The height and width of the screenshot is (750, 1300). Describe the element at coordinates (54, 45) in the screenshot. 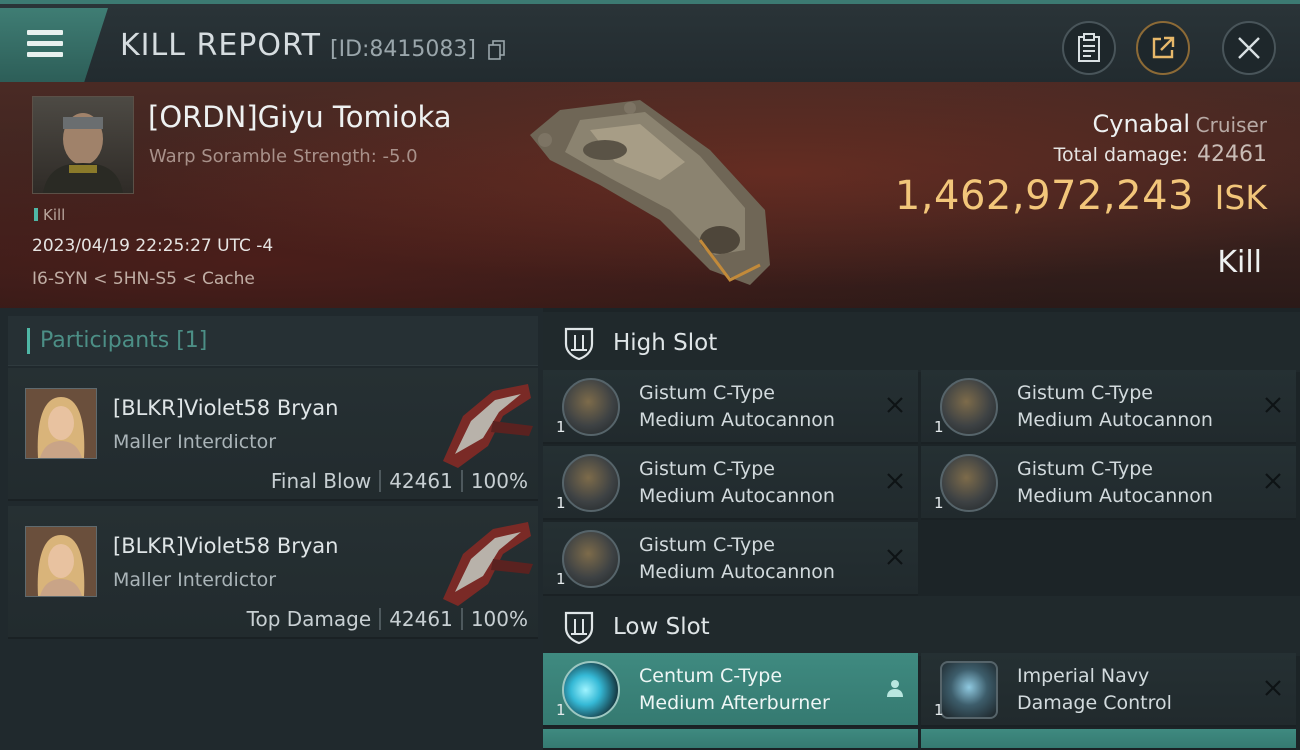

I see `menu-button` at that location.